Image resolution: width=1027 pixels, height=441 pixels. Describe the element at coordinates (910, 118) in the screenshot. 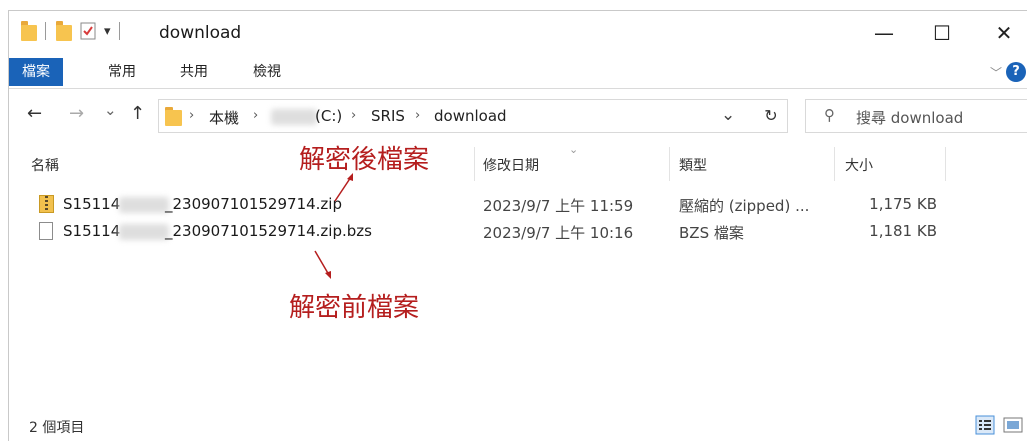

I see `search-placeholder: 搜尋 download` at that location.